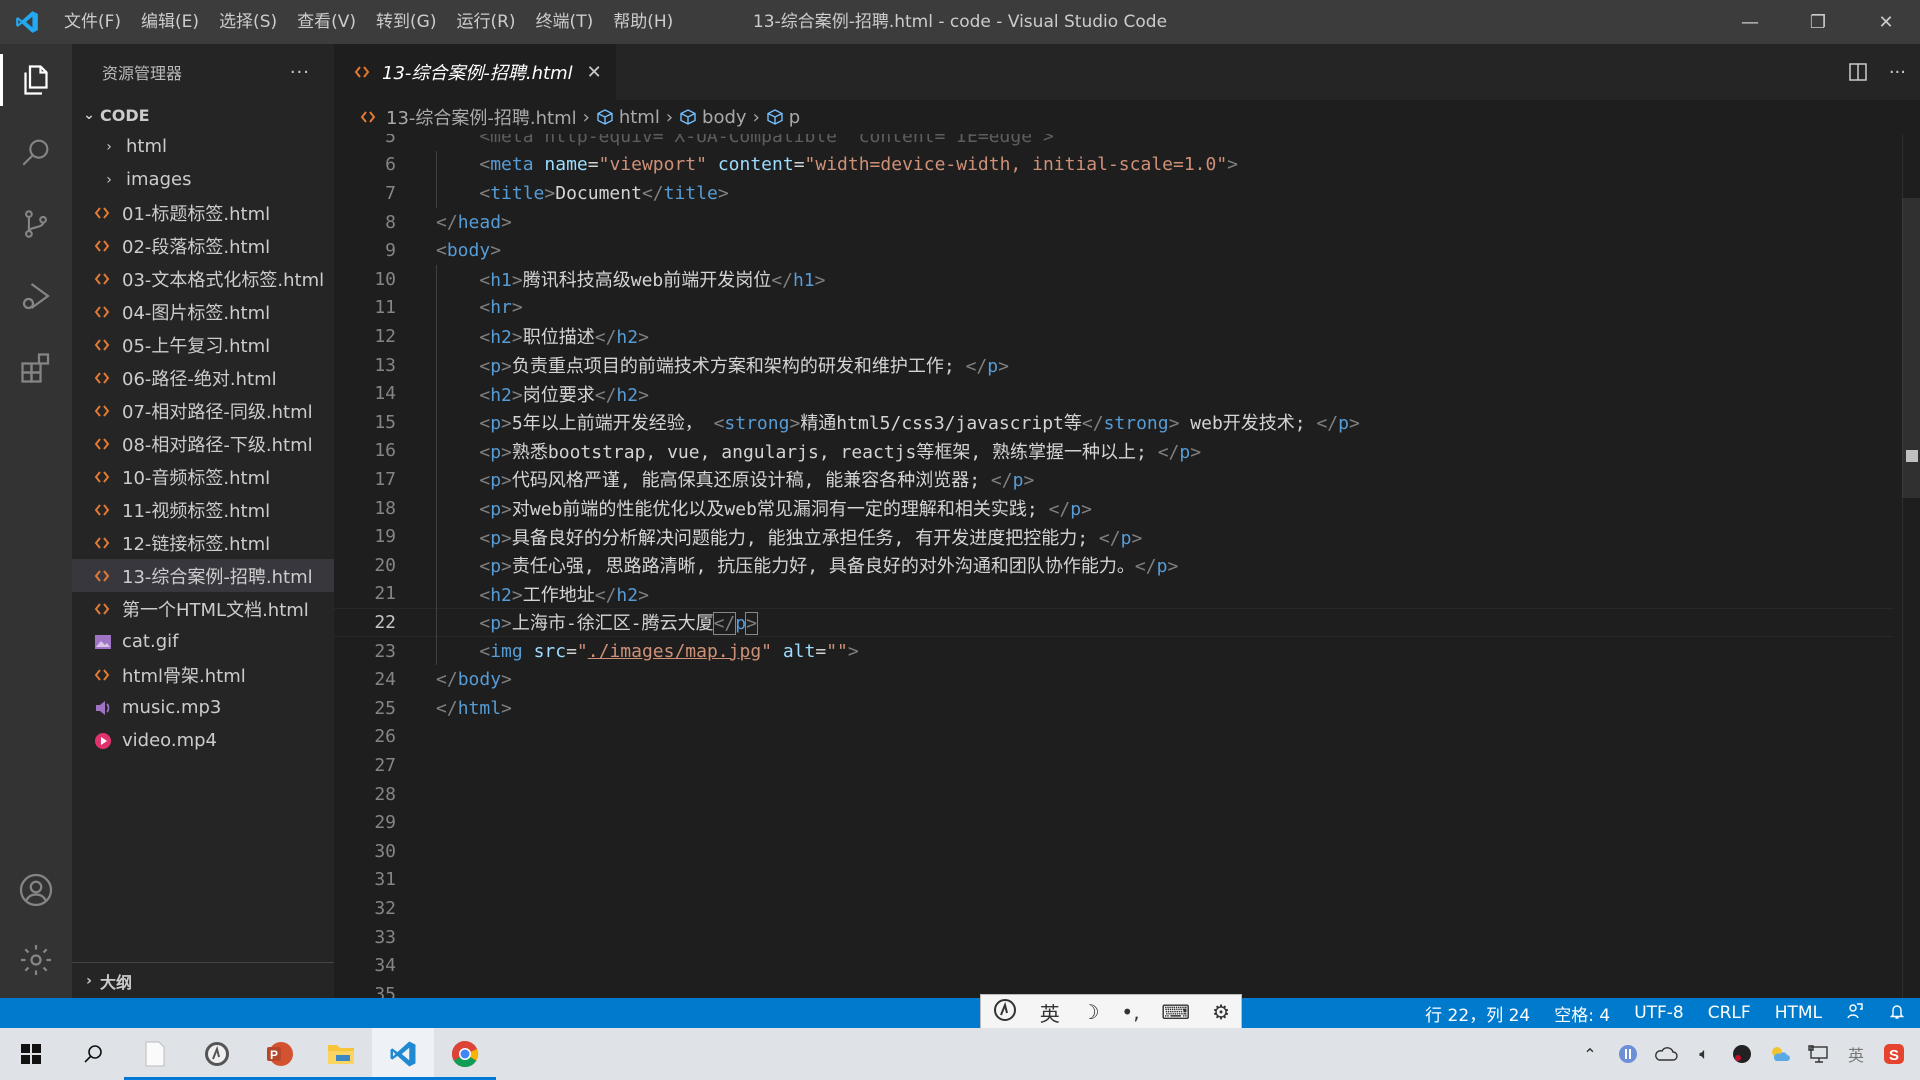 Image resolution: width=1920 pixels, height=1080 pixels. What do you see at coordinates (385, 394) in the screenshot?
I see `line-number: 14` at bounding box center [385, 394].